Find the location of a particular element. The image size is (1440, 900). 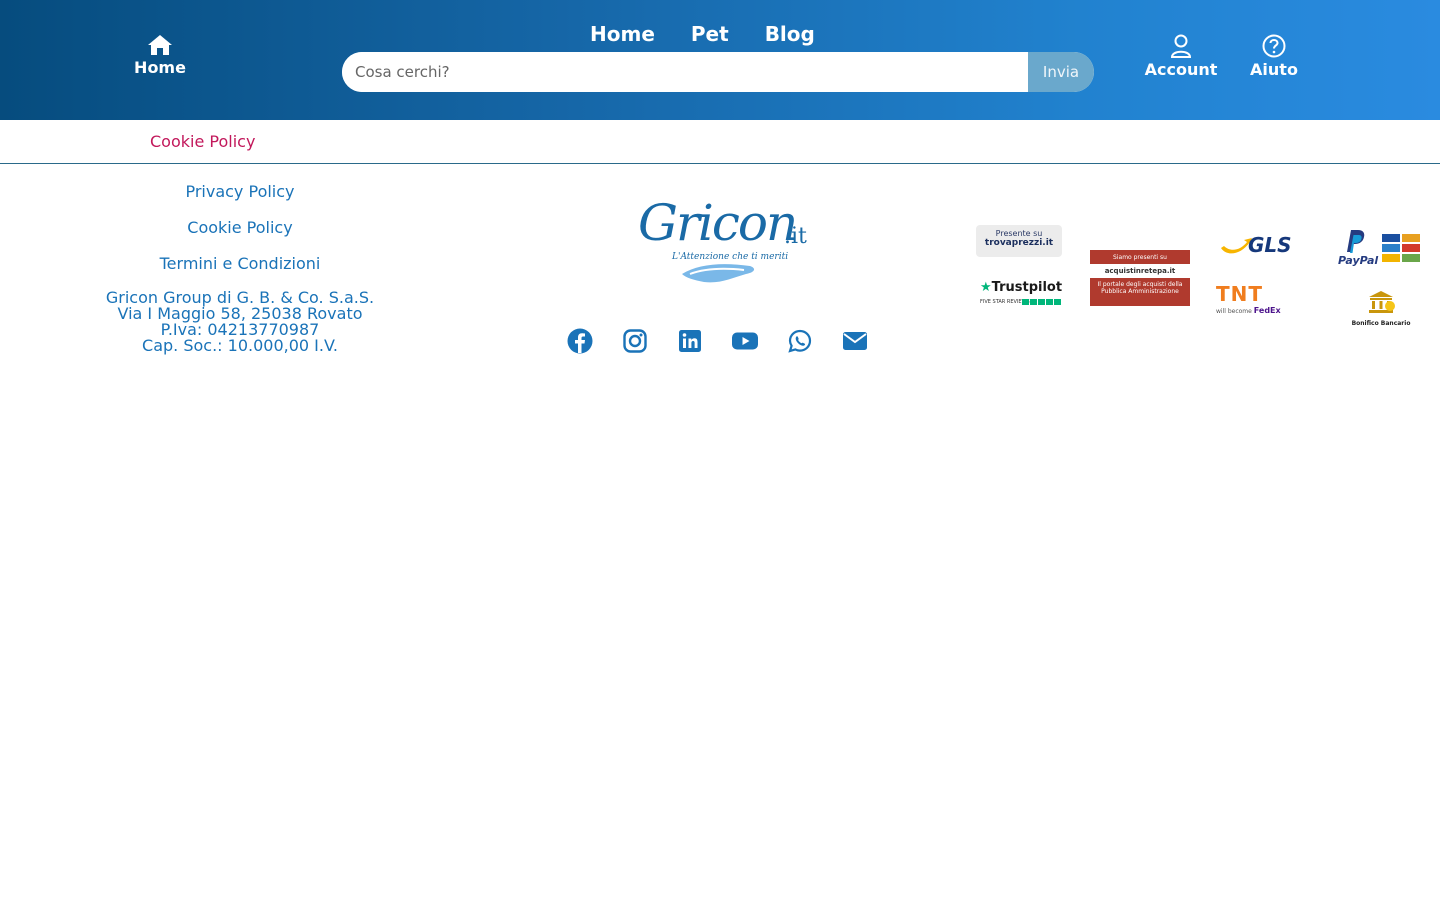

footer-link-privacy: Privacy Policy is located at coordinates (240, 192).